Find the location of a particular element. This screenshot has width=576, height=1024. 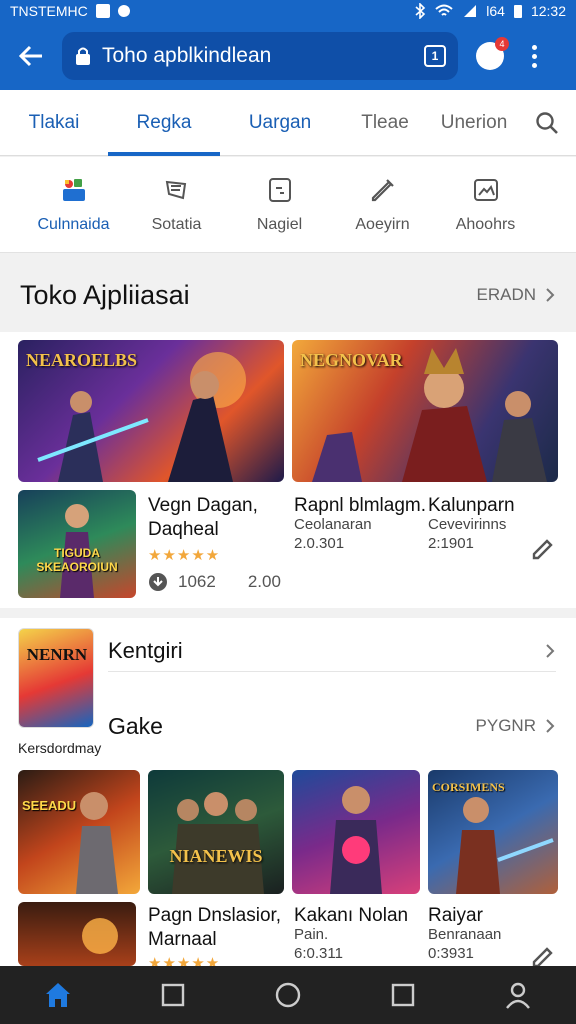

back-arrow-icon is located at coordinates (30, 56).